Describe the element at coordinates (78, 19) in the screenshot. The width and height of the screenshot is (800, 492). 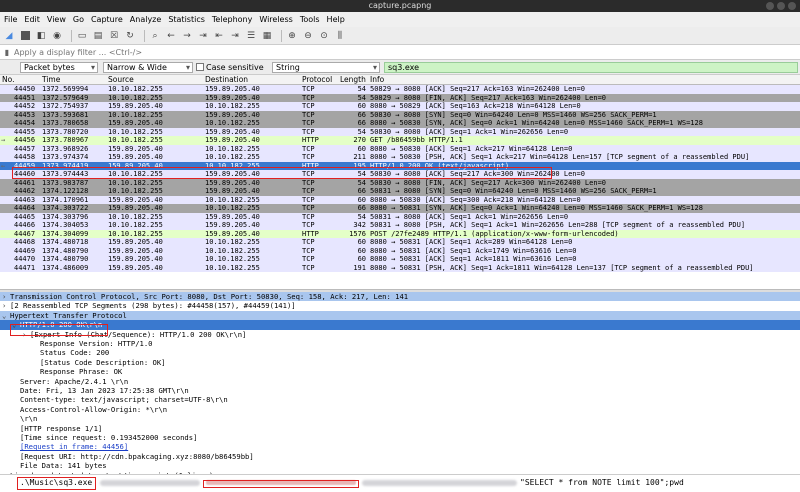
I see `menu-go: Go` at that location.